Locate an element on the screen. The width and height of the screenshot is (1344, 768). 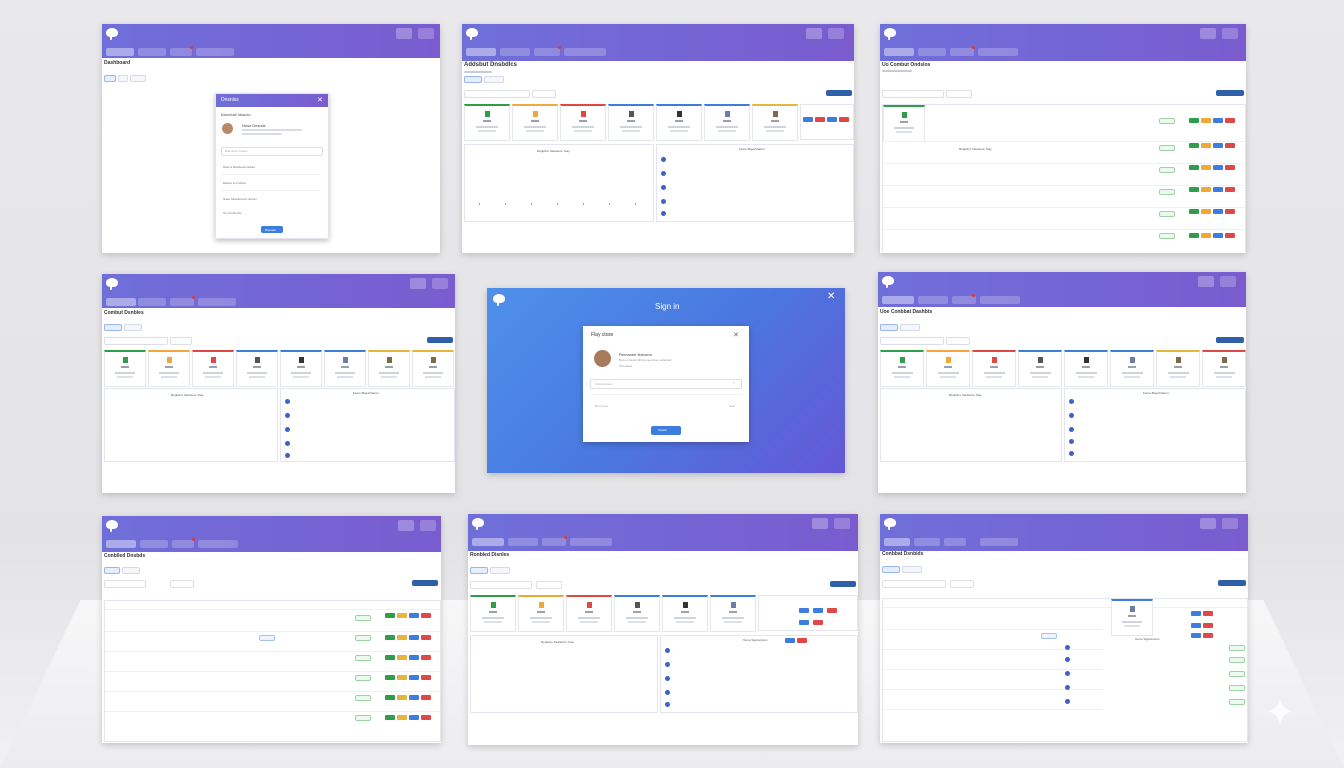
username-field is located at coordinates (666, 384).